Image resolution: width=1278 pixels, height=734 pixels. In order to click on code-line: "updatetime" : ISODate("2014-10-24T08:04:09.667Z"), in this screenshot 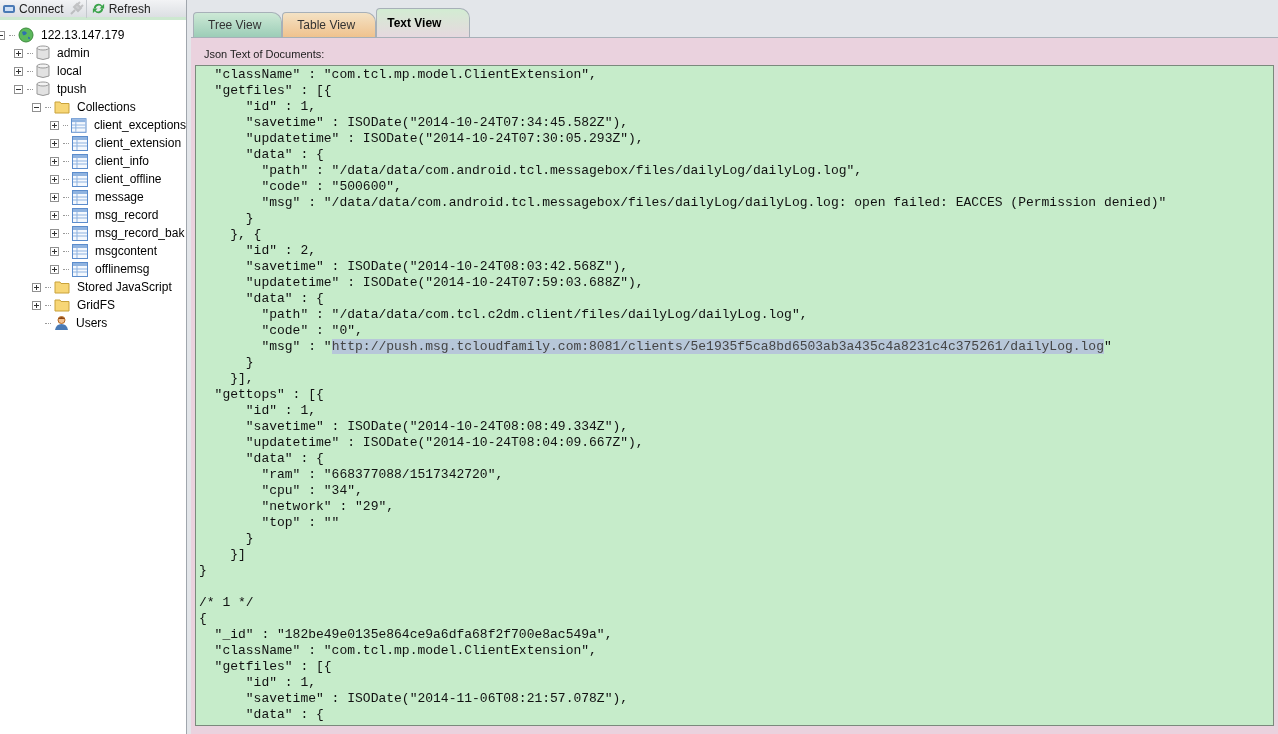, I will do `click(444, 443)`.